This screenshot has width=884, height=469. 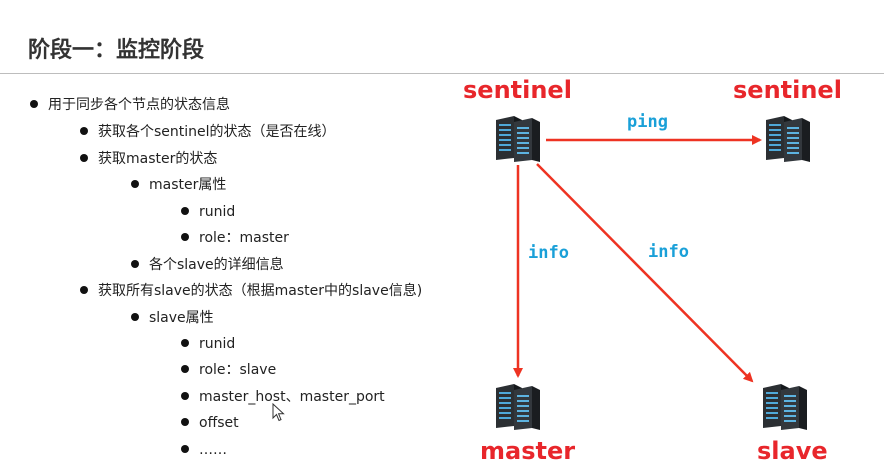 I want to click on sentinel-main-server-icon, so click(x=518, y=139).